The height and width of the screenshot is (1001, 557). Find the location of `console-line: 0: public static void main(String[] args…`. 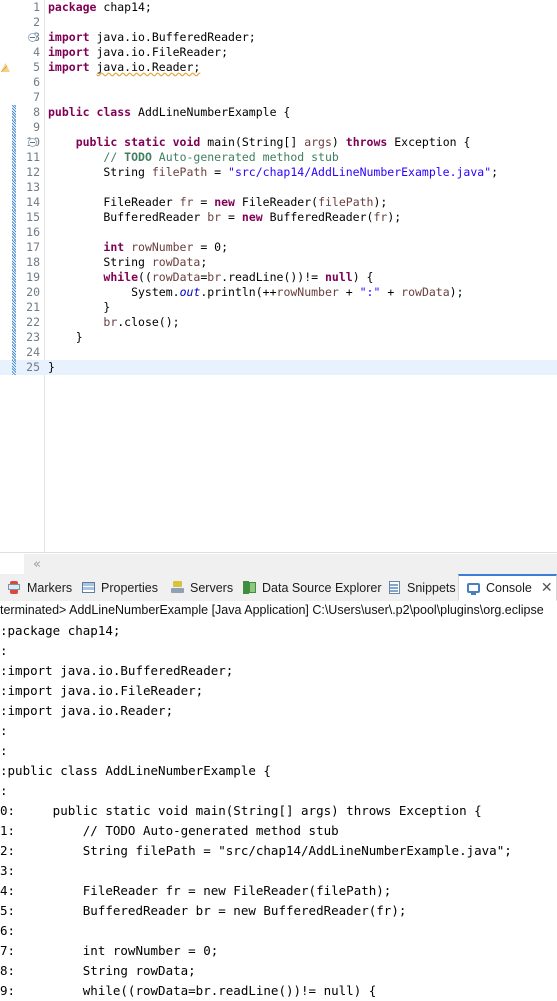

console-line: 0: public static void main(String[] args… is located at coordinates (241, 810).